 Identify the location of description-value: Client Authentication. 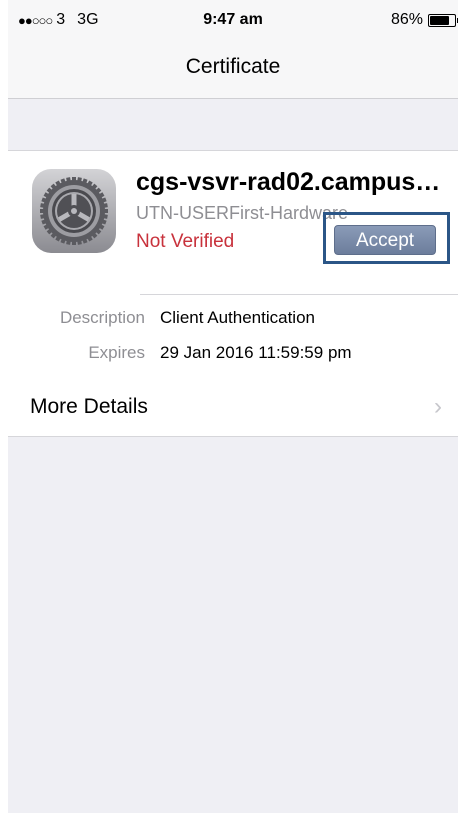
(237, 317).